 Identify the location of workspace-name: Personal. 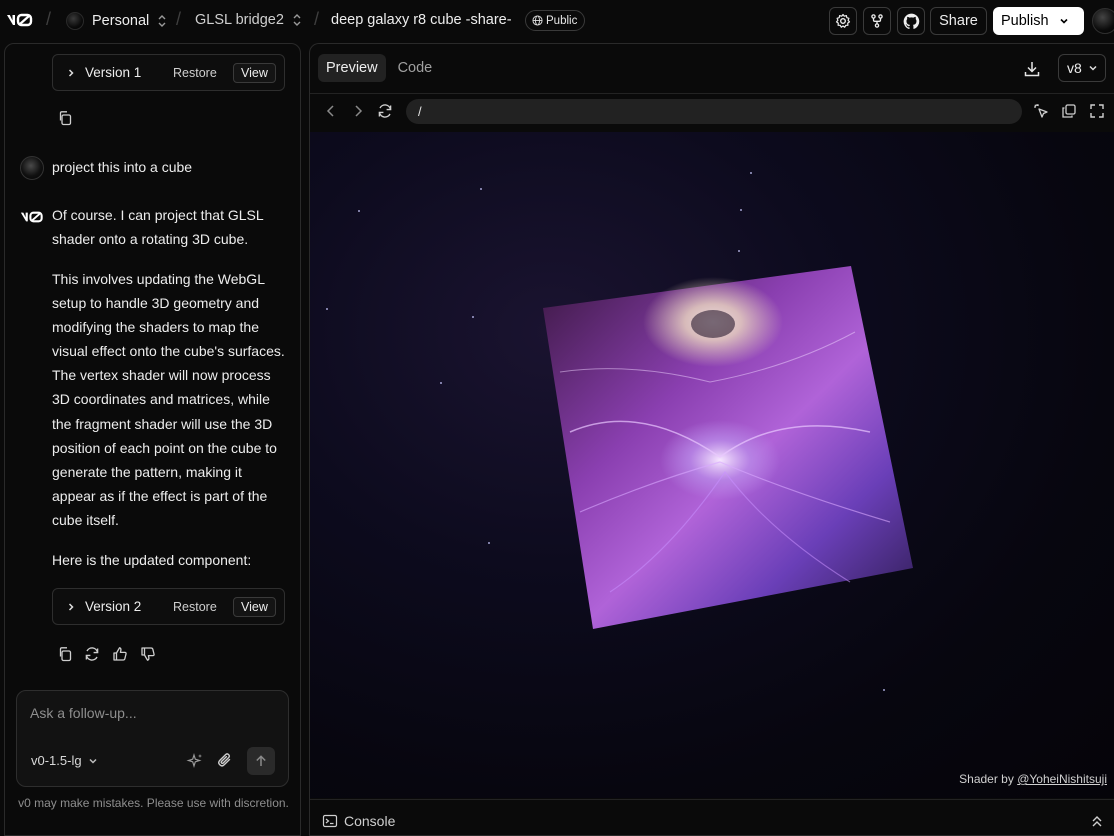
(121, 21).